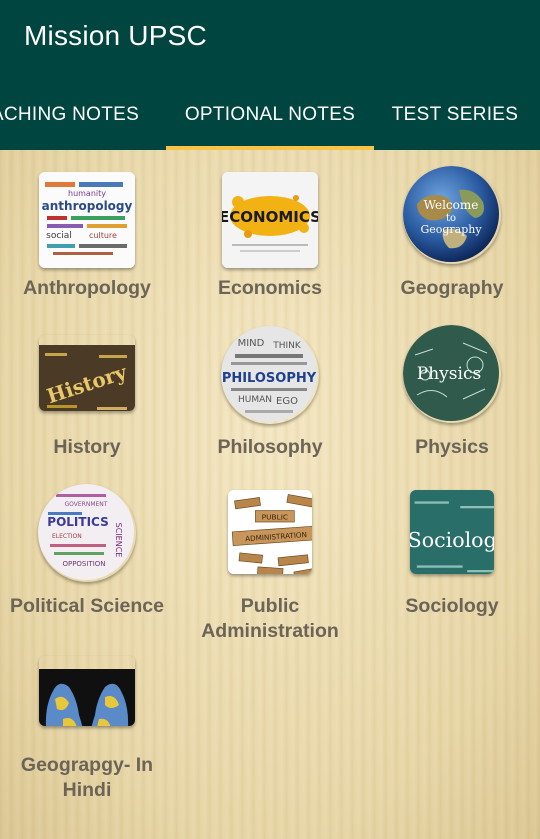 This screenshot has width=540, height=839. What do you see at coordinates (275, 517) in the screenshot?
I see `svg-text: PUBLIC` at bounding box center [275, 517].